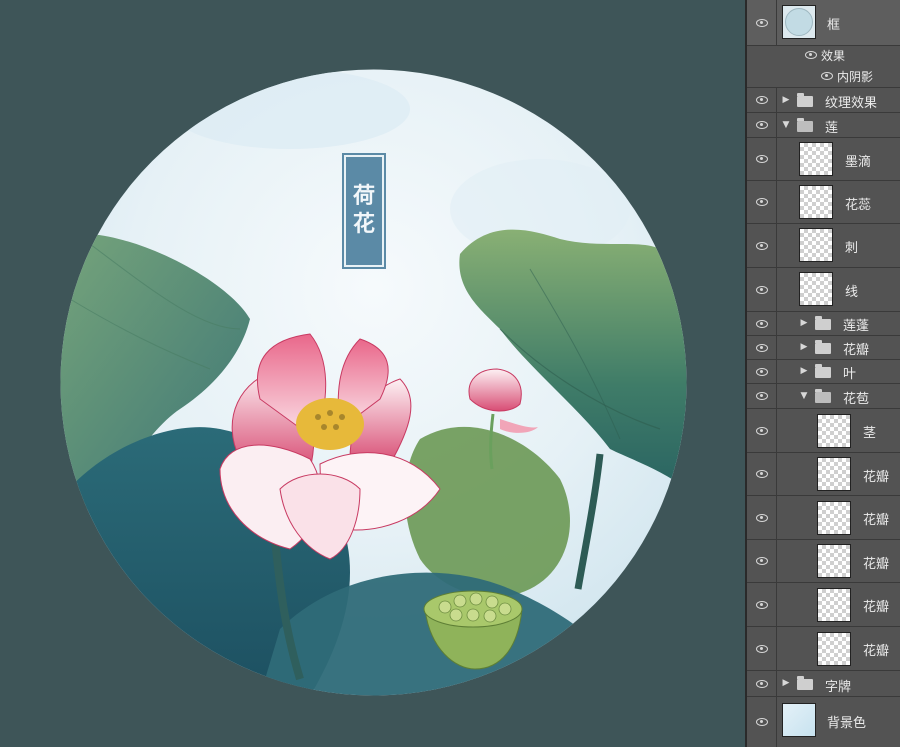 The width and height of the screenshot is (900, 747). Describe the element at coordinates (858, 162) in the screenshot. I see `layer-name: 墨滴` at that location.